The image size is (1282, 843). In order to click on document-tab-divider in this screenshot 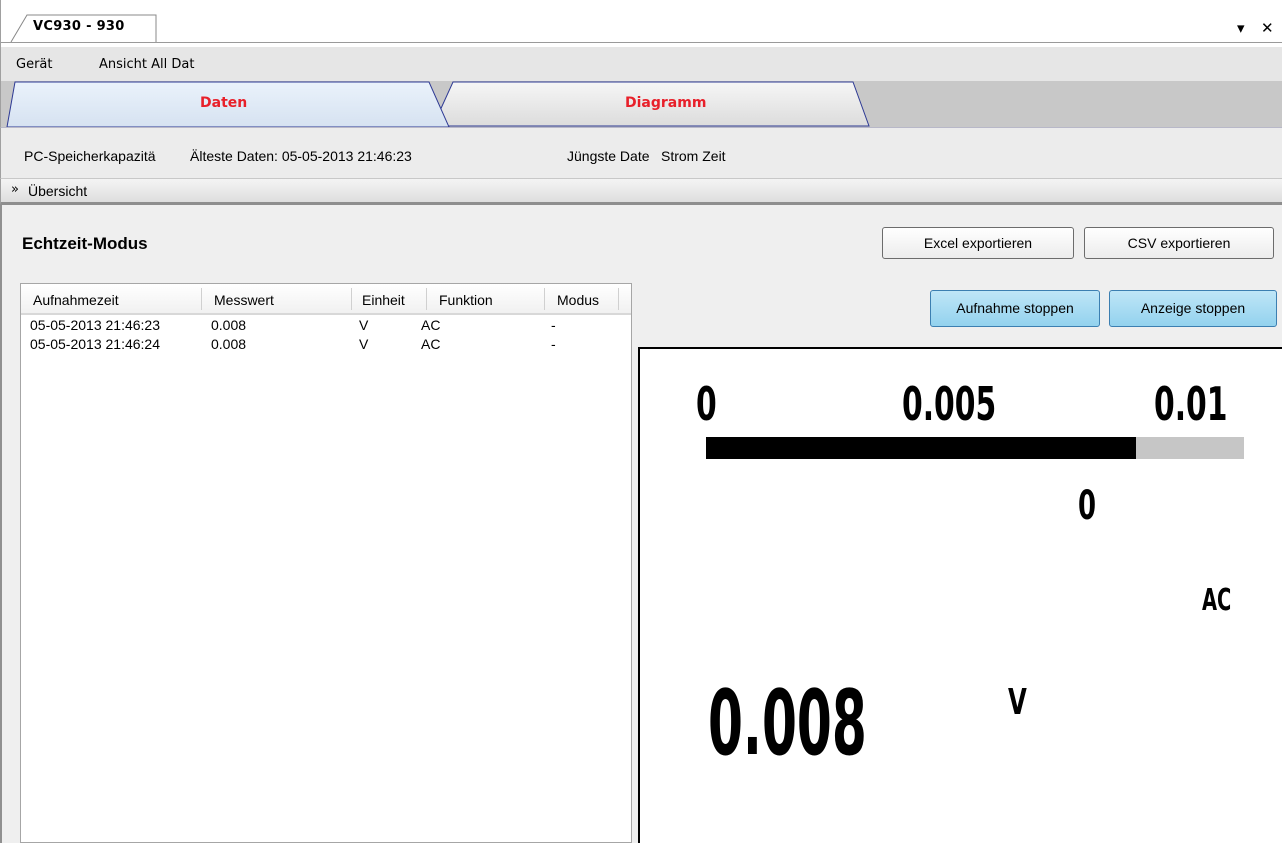, I will do `click(641, 42)`.